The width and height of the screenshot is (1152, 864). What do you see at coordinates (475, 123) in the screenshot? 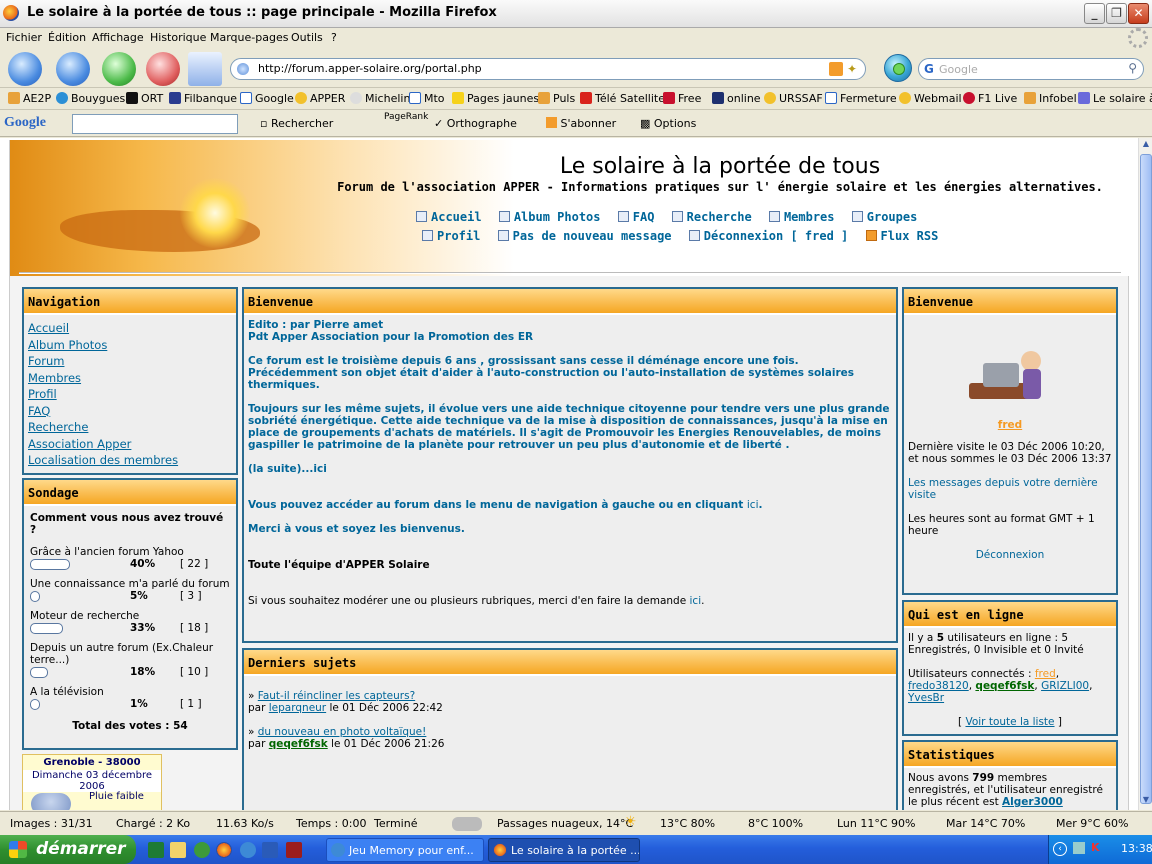
I see `orthographe-button: ✓ Orthographe` at bounding box center [475, 123].